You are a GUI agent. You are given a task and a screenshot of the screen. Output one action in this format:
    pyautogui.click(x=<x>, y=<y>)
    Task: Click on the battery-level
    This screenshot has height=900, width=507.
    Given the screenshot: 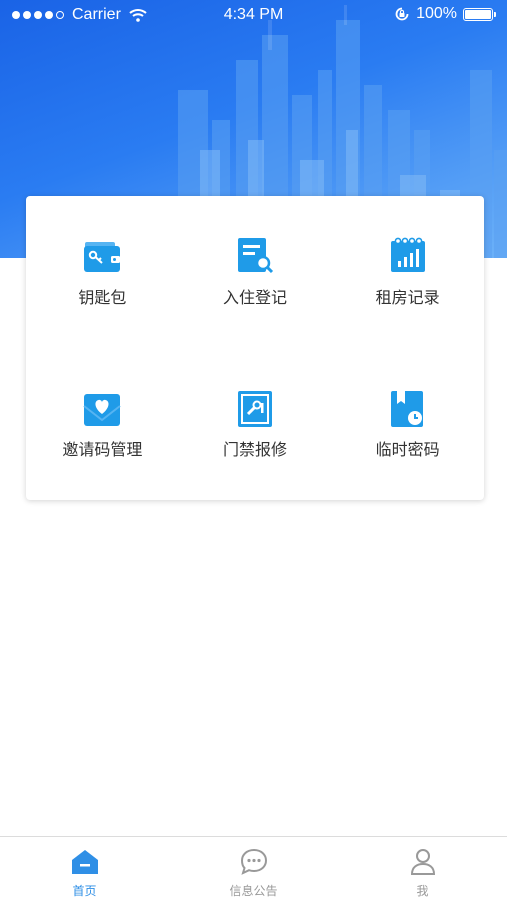 What is the action you would take?
    pyautogui.click(x=478, y=14)
    